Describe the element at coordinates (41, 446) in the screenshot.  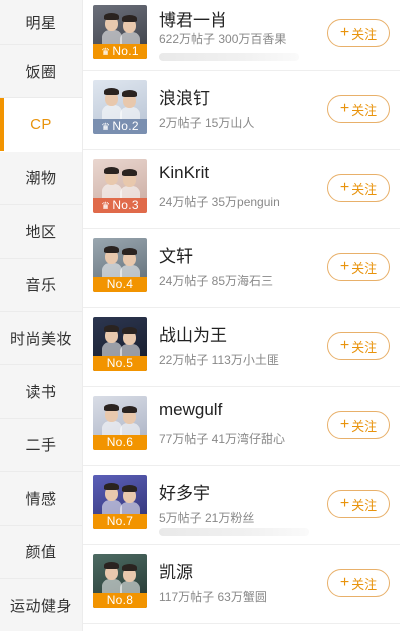
I see `sidebar-item-secondhand: 二手` at that location.